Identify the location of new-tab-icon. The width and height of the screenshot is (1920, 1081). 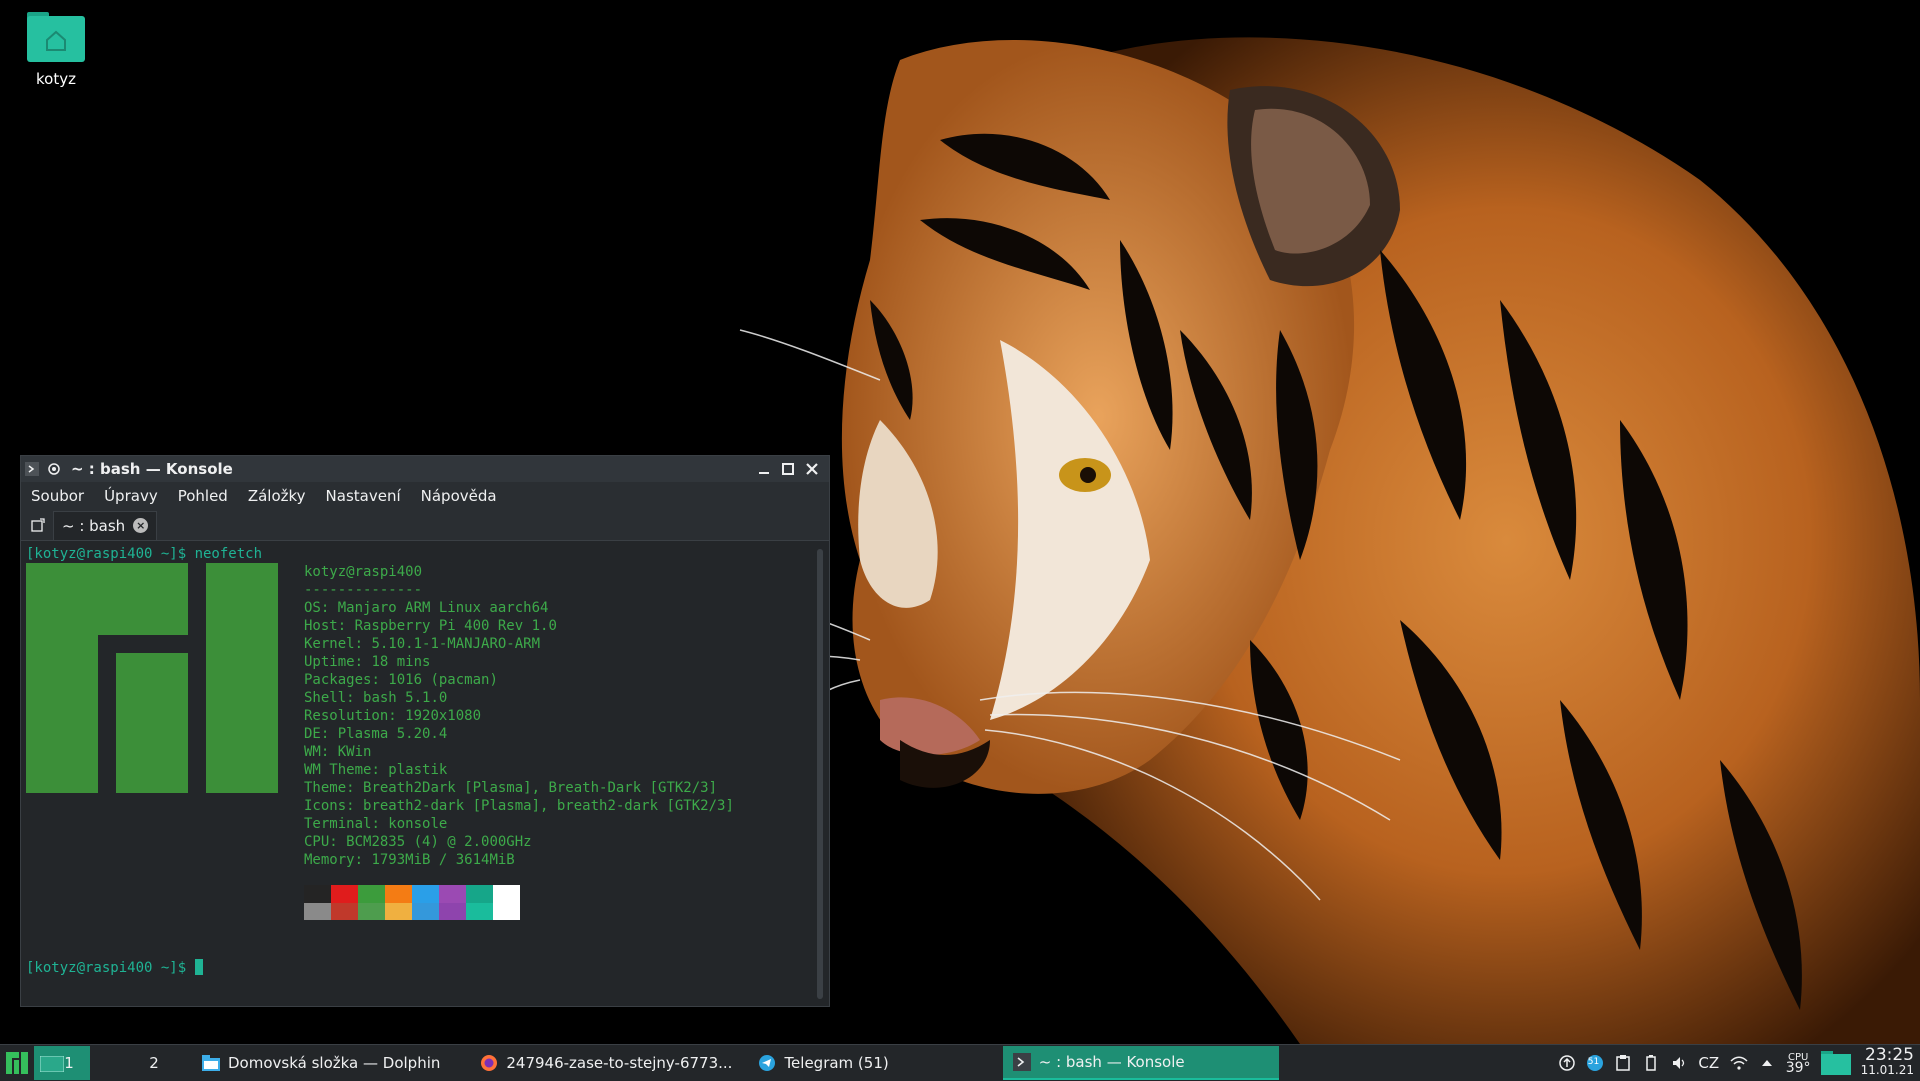
(38, 525).